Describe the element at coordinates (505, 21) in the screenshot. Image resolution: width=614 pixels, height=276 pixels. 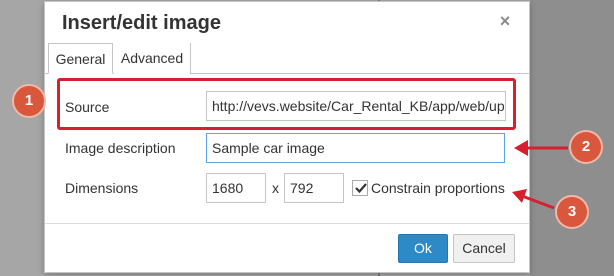
I see `close-icon: ×` at that location.